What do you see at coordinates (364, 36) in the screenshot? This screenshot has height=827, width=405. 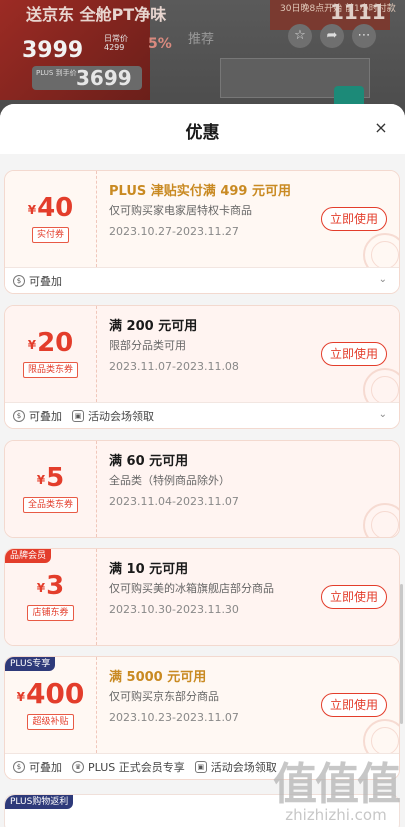 I see `more-icon: ⋯` at bounding box center [364, 36].